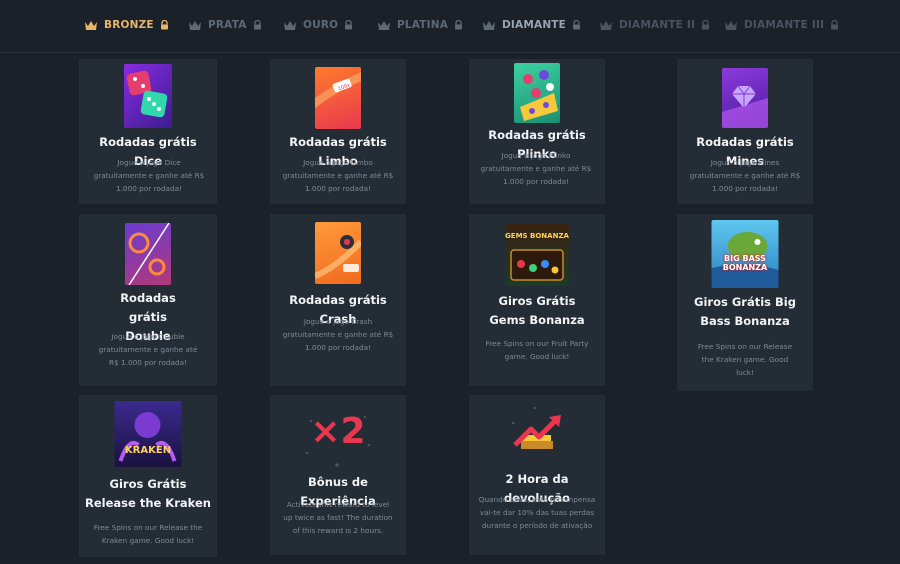  I want to click on tab-label: PLATINA, so click(423, 25).